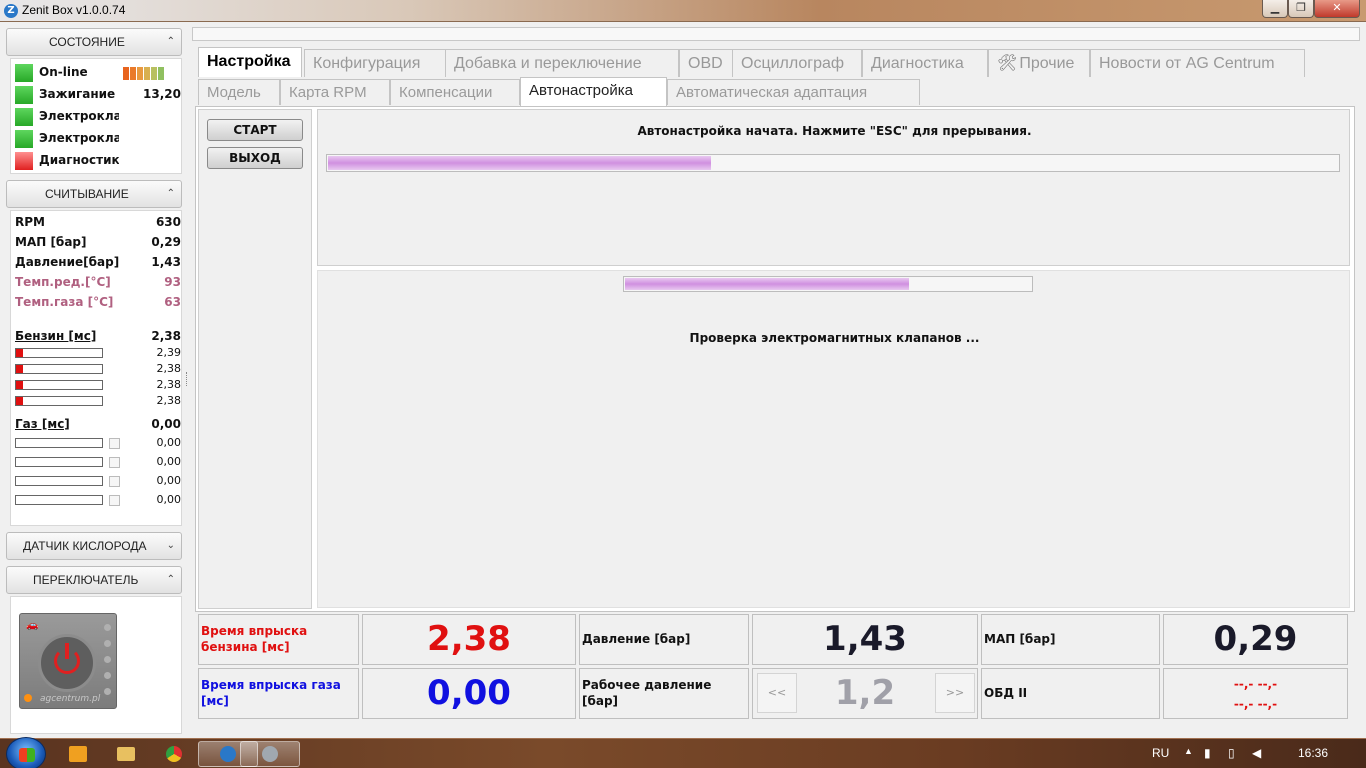  What do you see at coordinates (56, 336) in the screenshot?
I see `petrol-label: Бензин [мс]` at bounding box center [56, 336].